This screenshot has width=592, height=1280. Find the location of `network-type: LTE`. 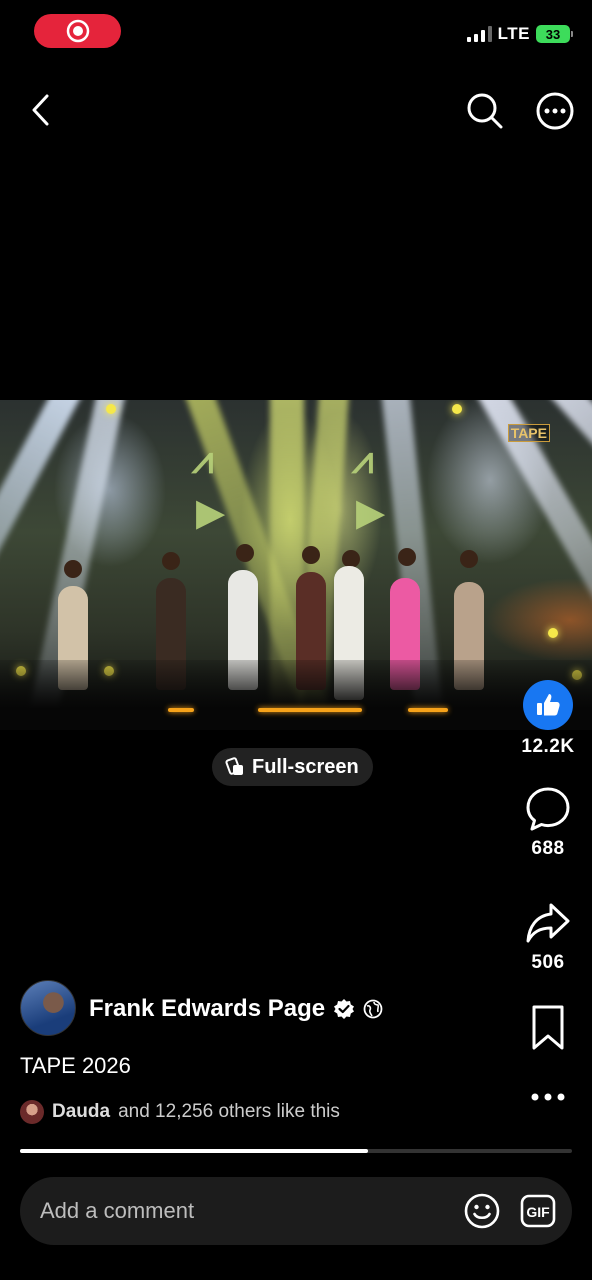

network-type: LTE is located at coordinates (513, 33).